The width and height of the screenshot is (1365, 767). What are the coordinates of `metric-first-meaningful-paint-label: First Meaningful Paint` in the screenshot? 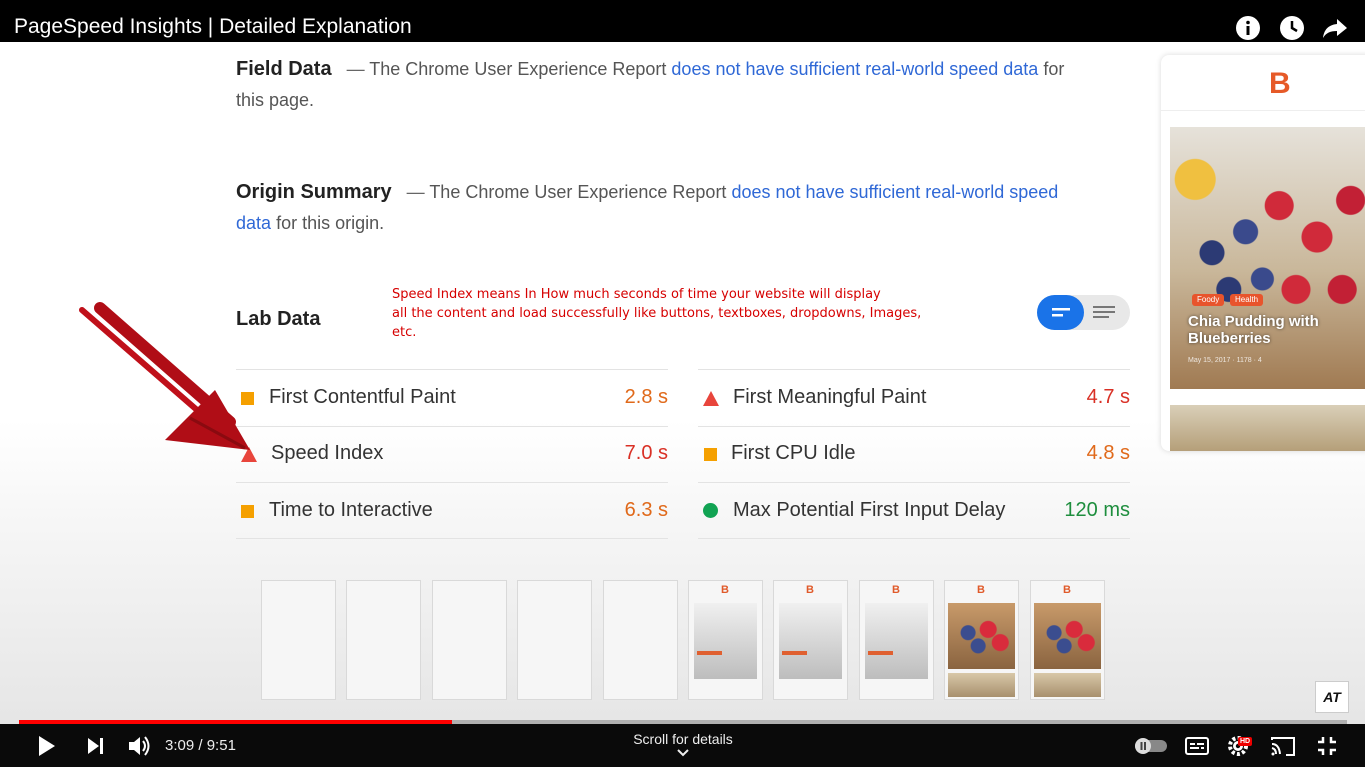 It's located at (830, 397).